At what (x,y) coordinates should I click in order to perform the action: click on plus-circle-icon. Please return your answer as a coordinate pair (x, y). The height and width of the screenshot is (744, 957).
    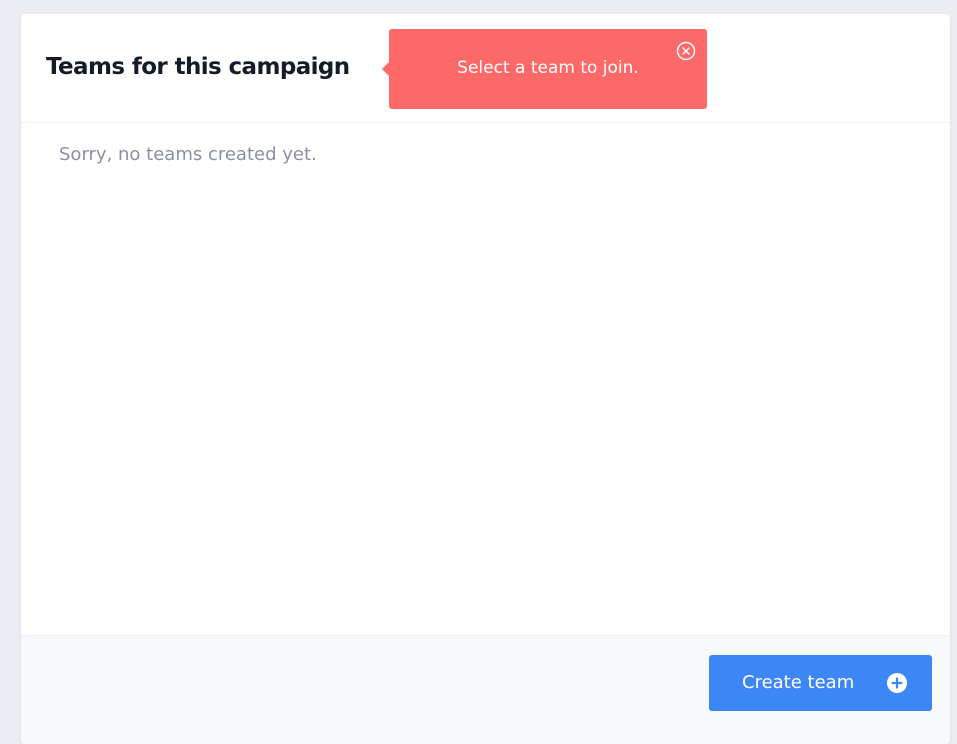
    Looking at the image, I should click on (897, 683).